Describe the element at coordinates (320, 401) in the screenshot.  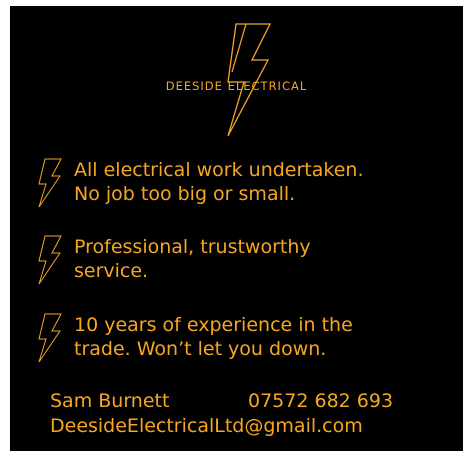
I see `contact-phone: 07572 682 693` at that location.